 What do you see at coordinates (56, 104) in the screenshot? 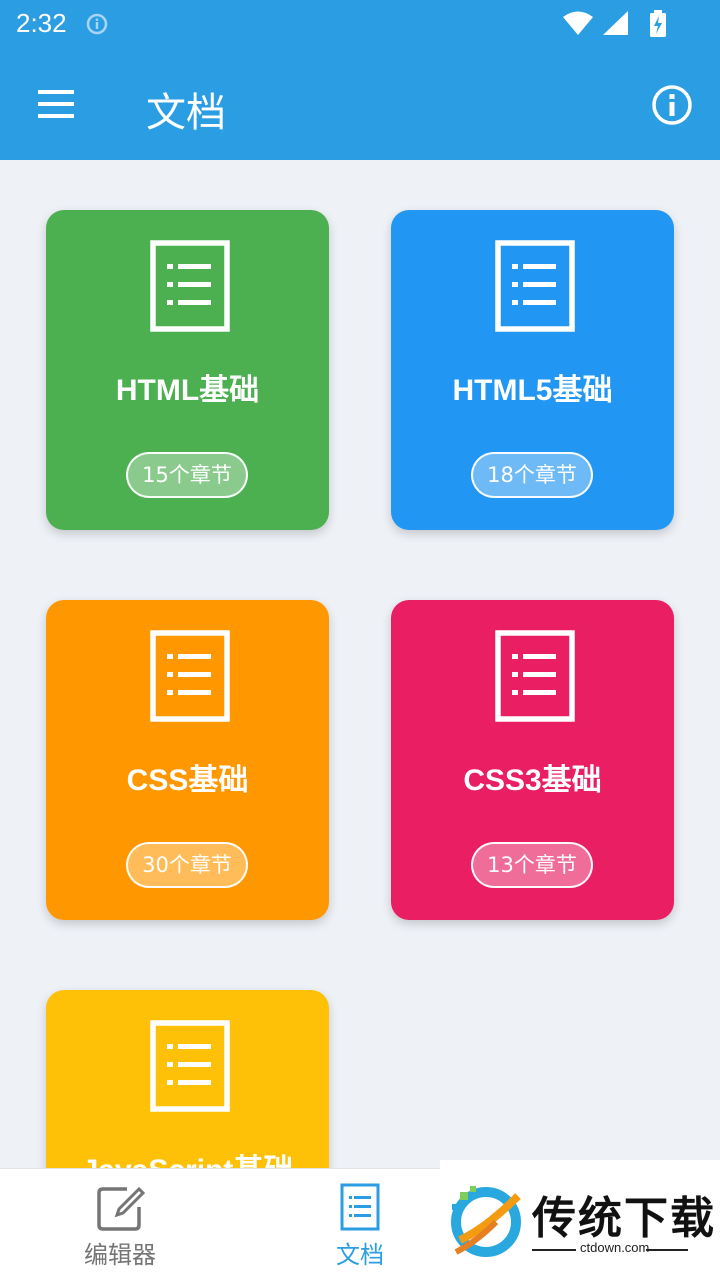
I see `menu-icon` at bounding box center [56, 104].